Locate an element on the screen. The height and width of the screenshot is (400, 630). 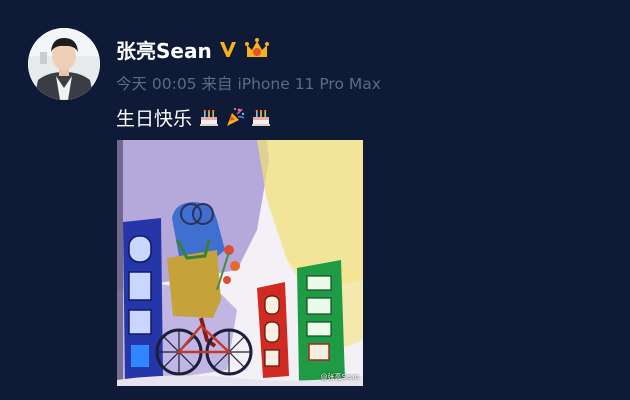
user-avatar is located at coordinates (64, 64).